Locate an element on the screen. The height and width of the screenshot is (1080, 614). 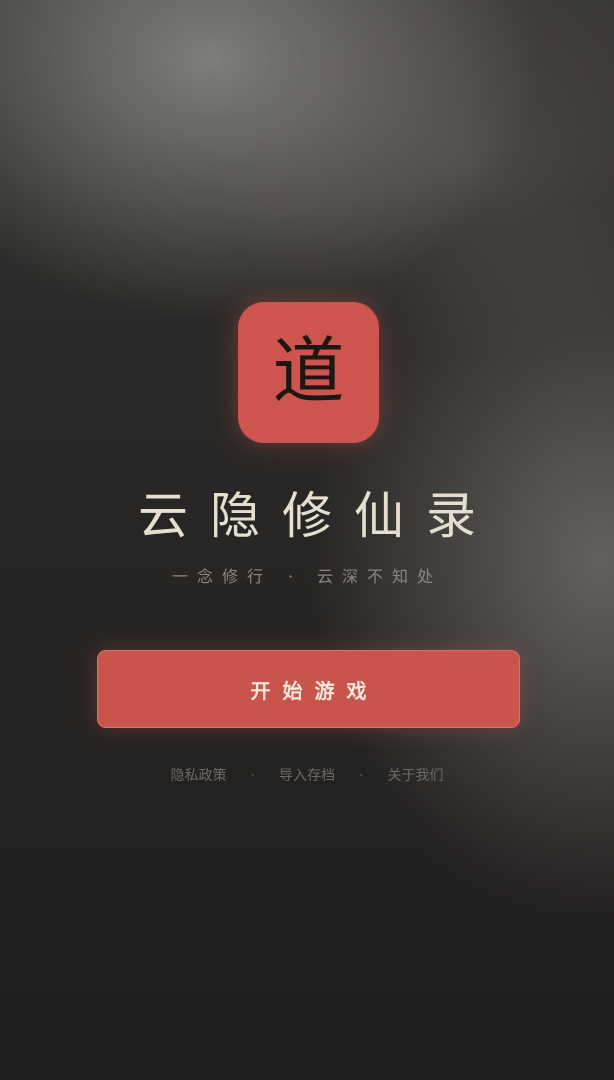
privacy-policy-link: 隐私政策 is located at coordinates (199, 776).